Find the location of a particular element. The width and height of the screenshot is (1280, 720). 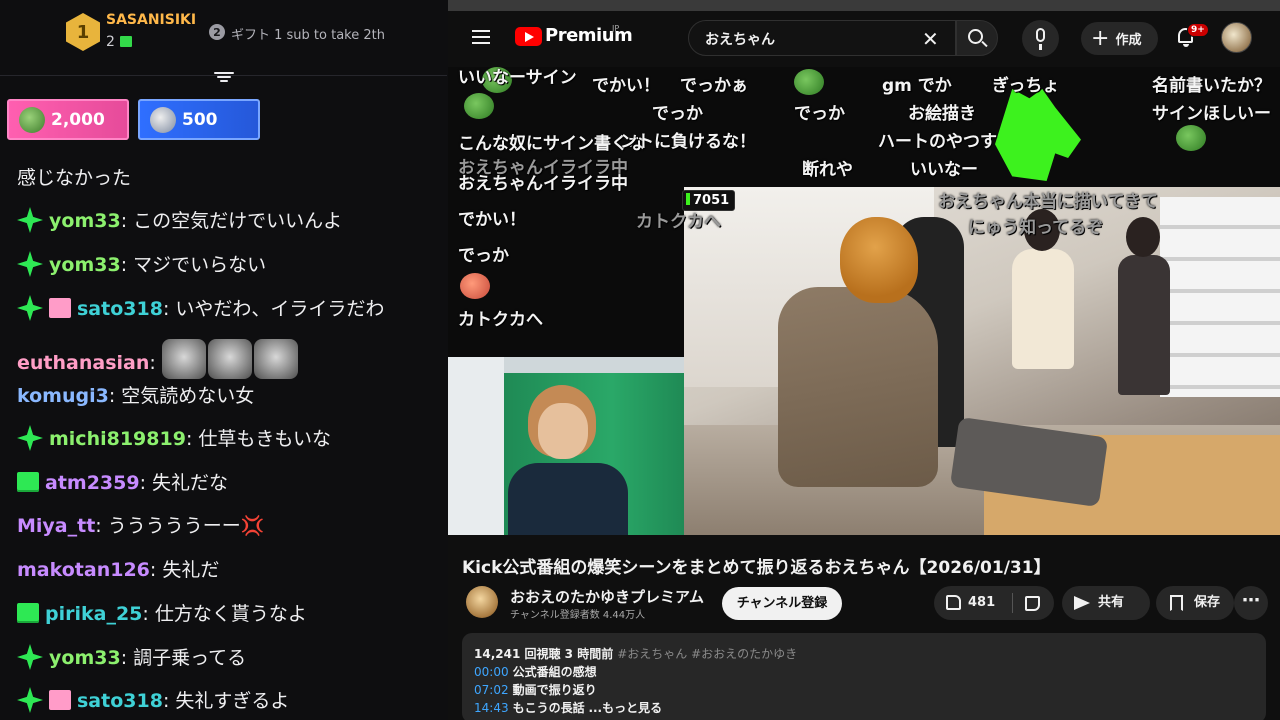

donation-amount: 500 is located at coordinates (200, 119).